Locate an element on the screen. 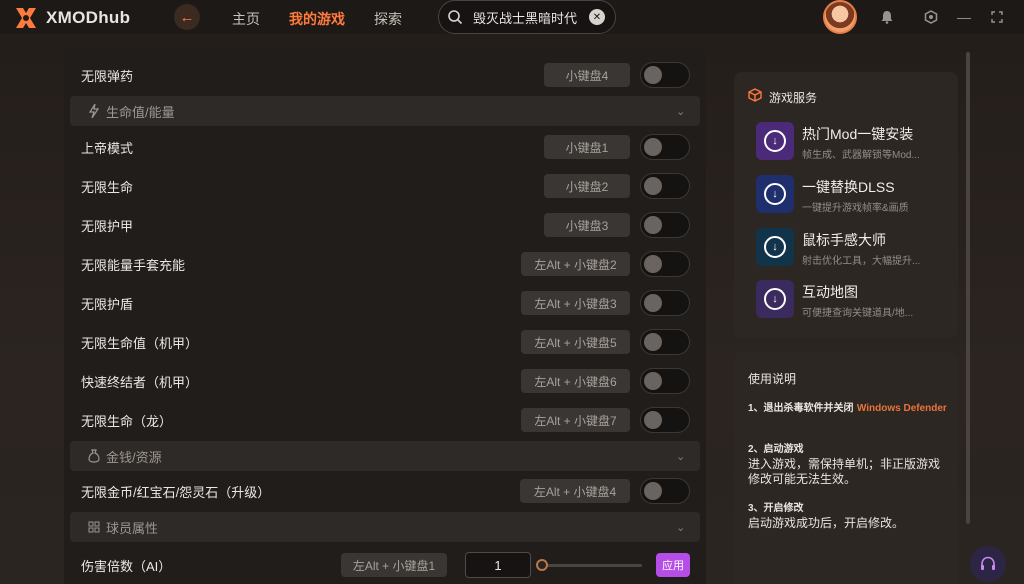 This screenshot has height=584, width=1024. multiplier-slider-handle is located at coordinates (542, 565).